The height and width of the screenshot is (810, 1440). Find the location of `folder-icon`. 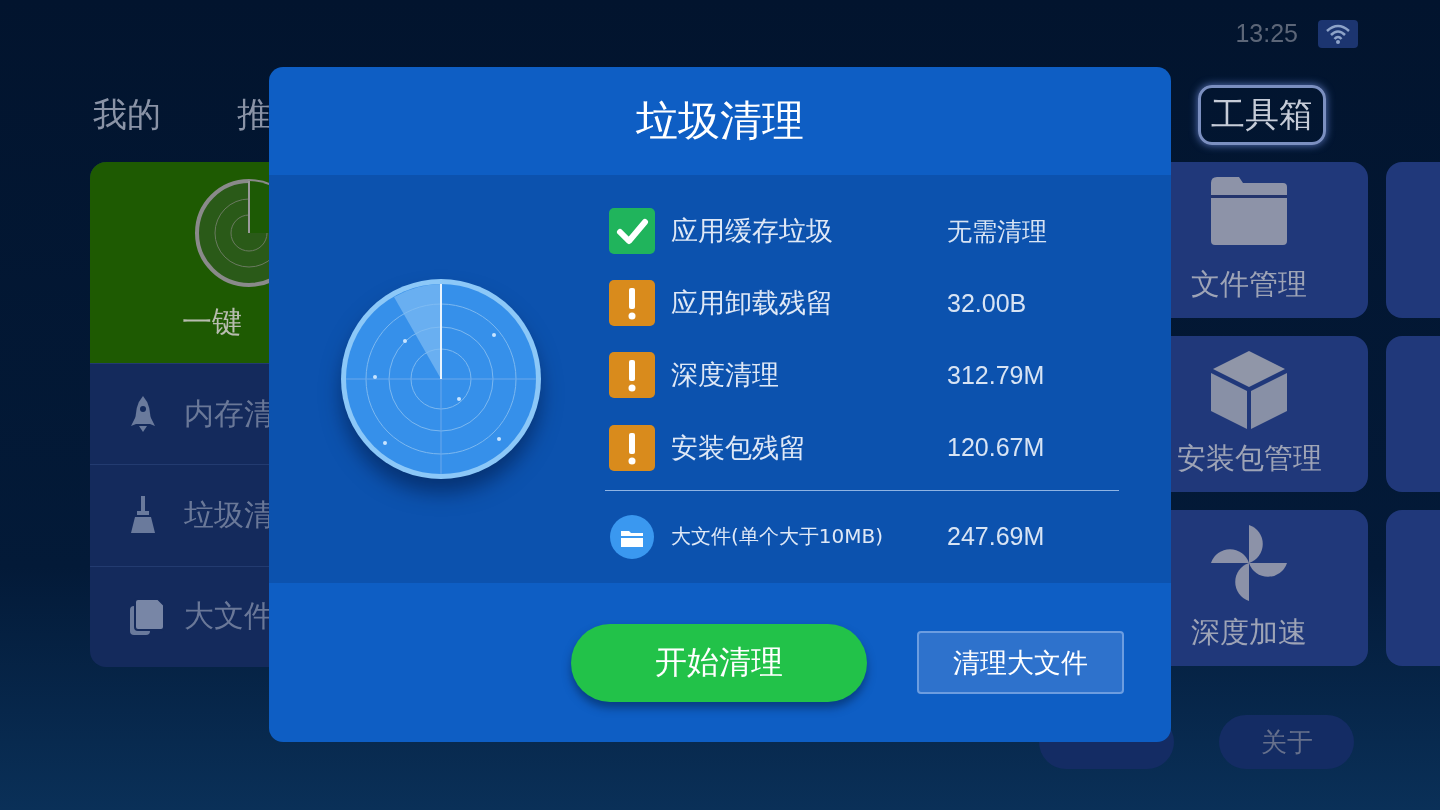

folder-icon is located at coordinates (632, 536).